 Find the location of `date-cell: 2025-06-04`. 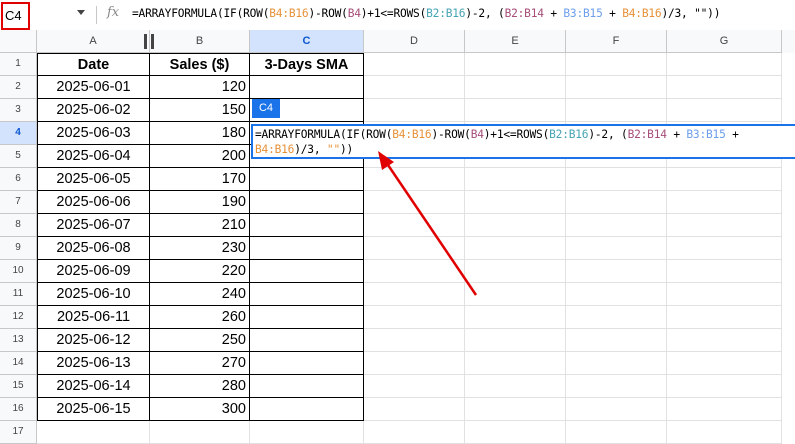

date-cell: 2025-06-04 is located at coordinates (93, 156).